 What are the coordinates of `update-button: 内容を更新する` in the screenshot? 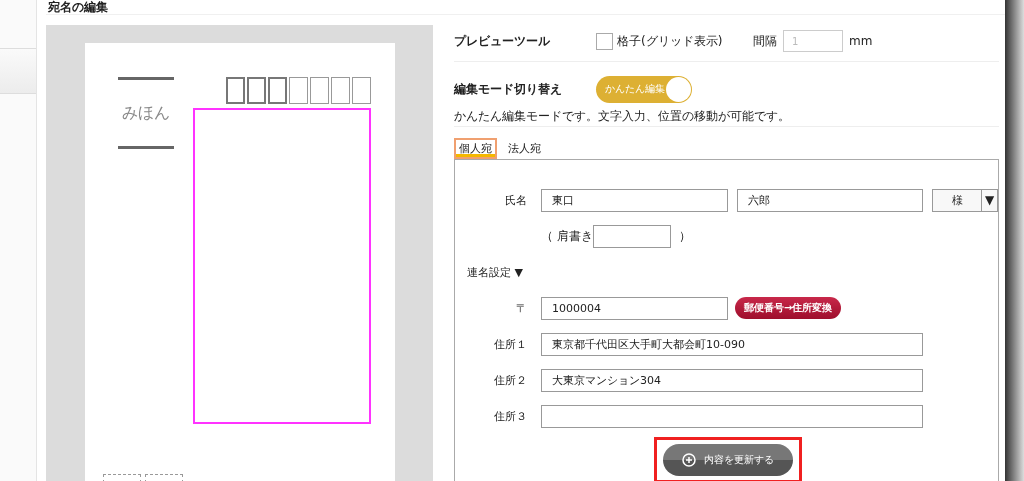 It's located at (728, 460).